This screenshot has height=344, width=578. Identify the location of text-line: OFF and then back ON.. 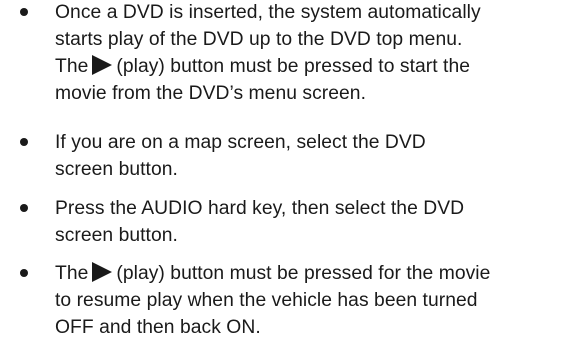
(158, 327).